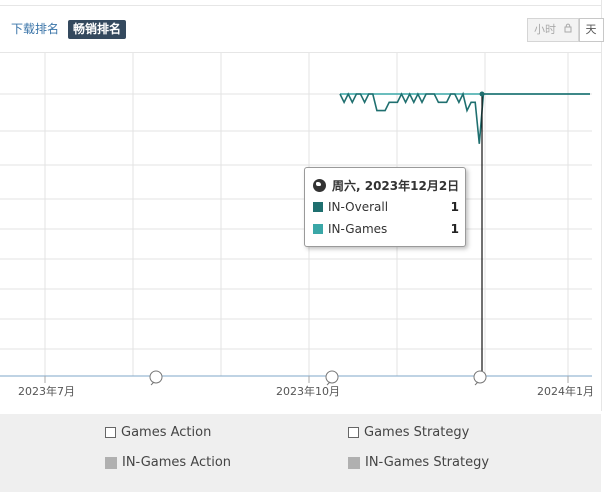 The image size is (612, 492). I want to click on legend-item-games-strategy: Games Strategy, so click(408, 432).